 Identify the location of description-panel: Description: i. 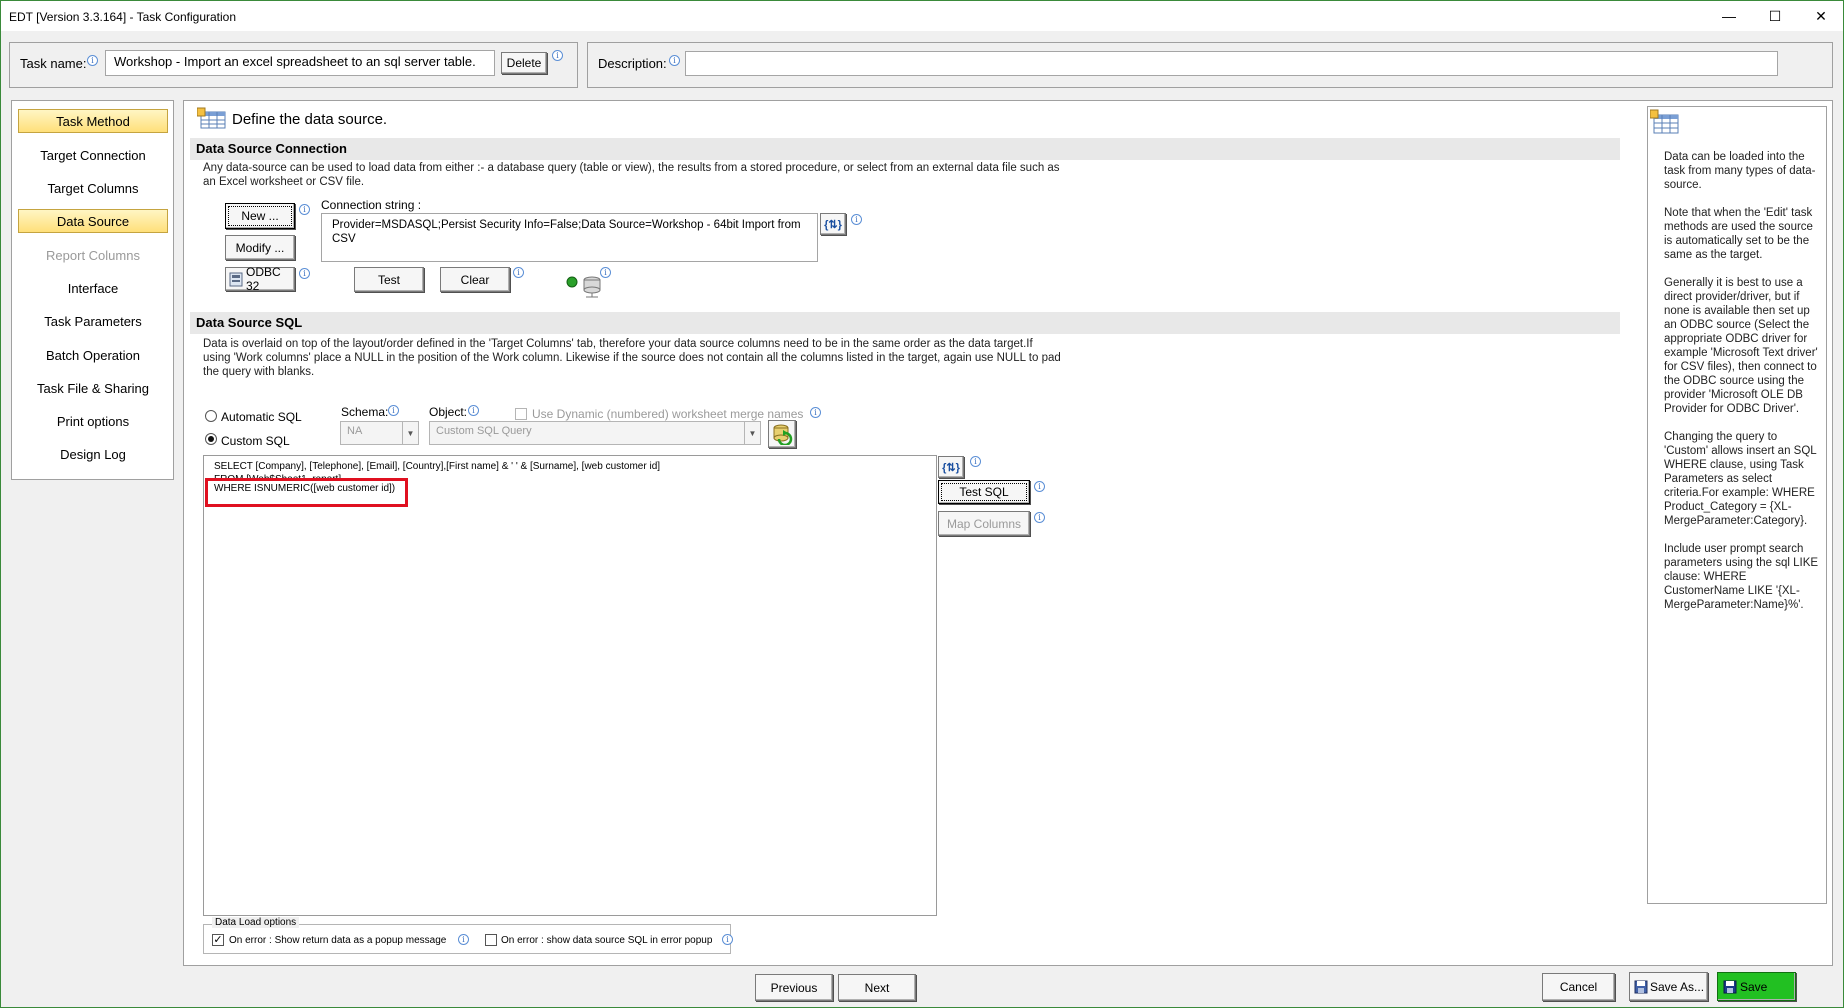
(1210, 65).